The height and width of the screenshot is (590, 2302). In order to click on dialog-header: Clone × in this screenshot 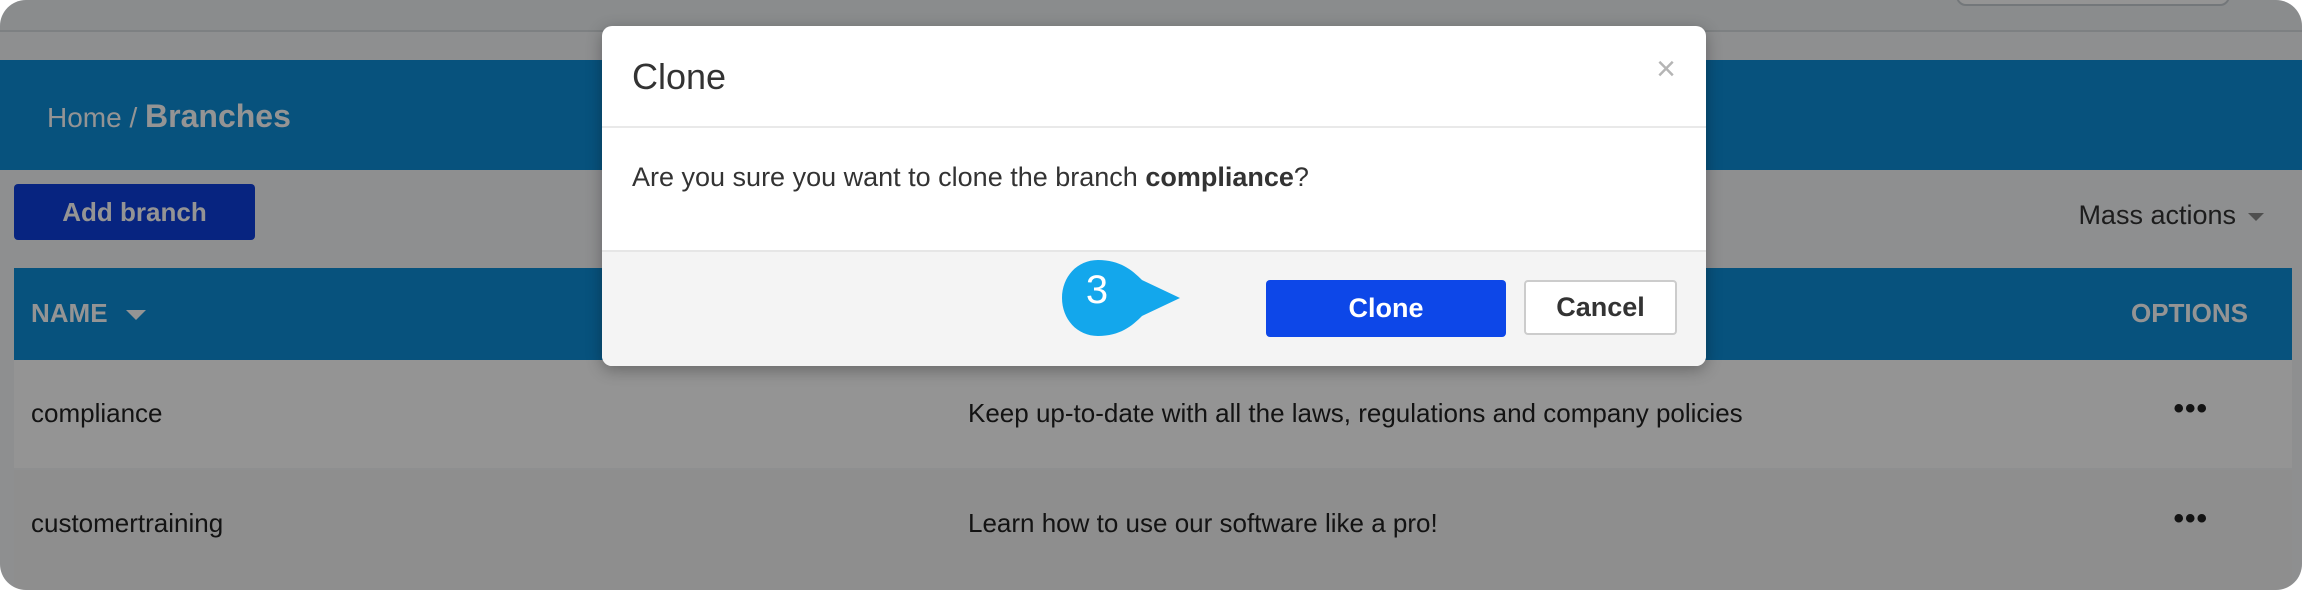, I will do `click(1154, 77)`.